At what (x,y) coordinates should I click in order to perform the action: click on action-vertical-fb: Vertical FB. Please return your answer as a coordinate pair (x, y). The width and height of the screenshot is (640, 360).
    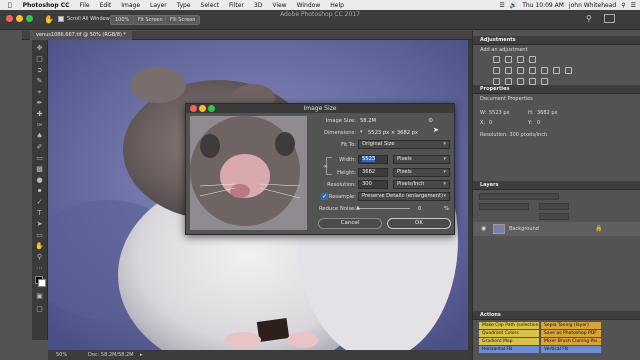
    Looking at the image, I should click on (571, 349).